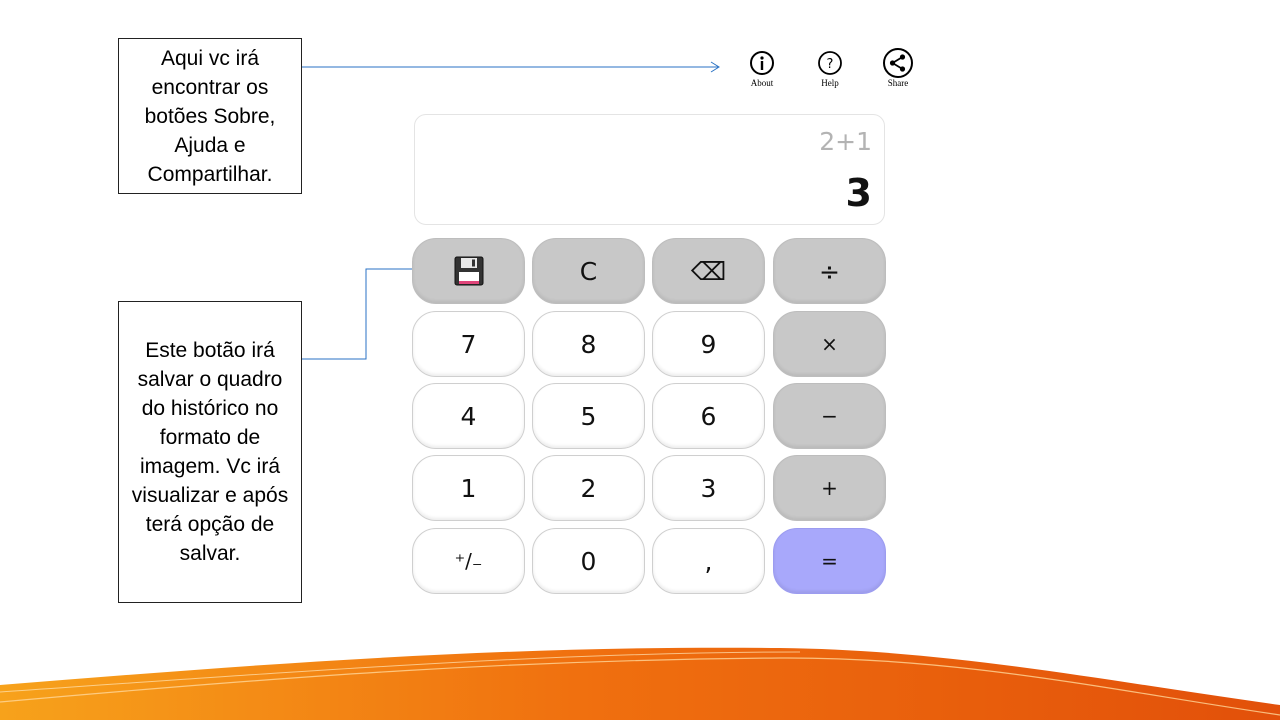 The width and height of the screenshot is (1280, 720). I want to click on help-button: ? Help, so click(830, 69).